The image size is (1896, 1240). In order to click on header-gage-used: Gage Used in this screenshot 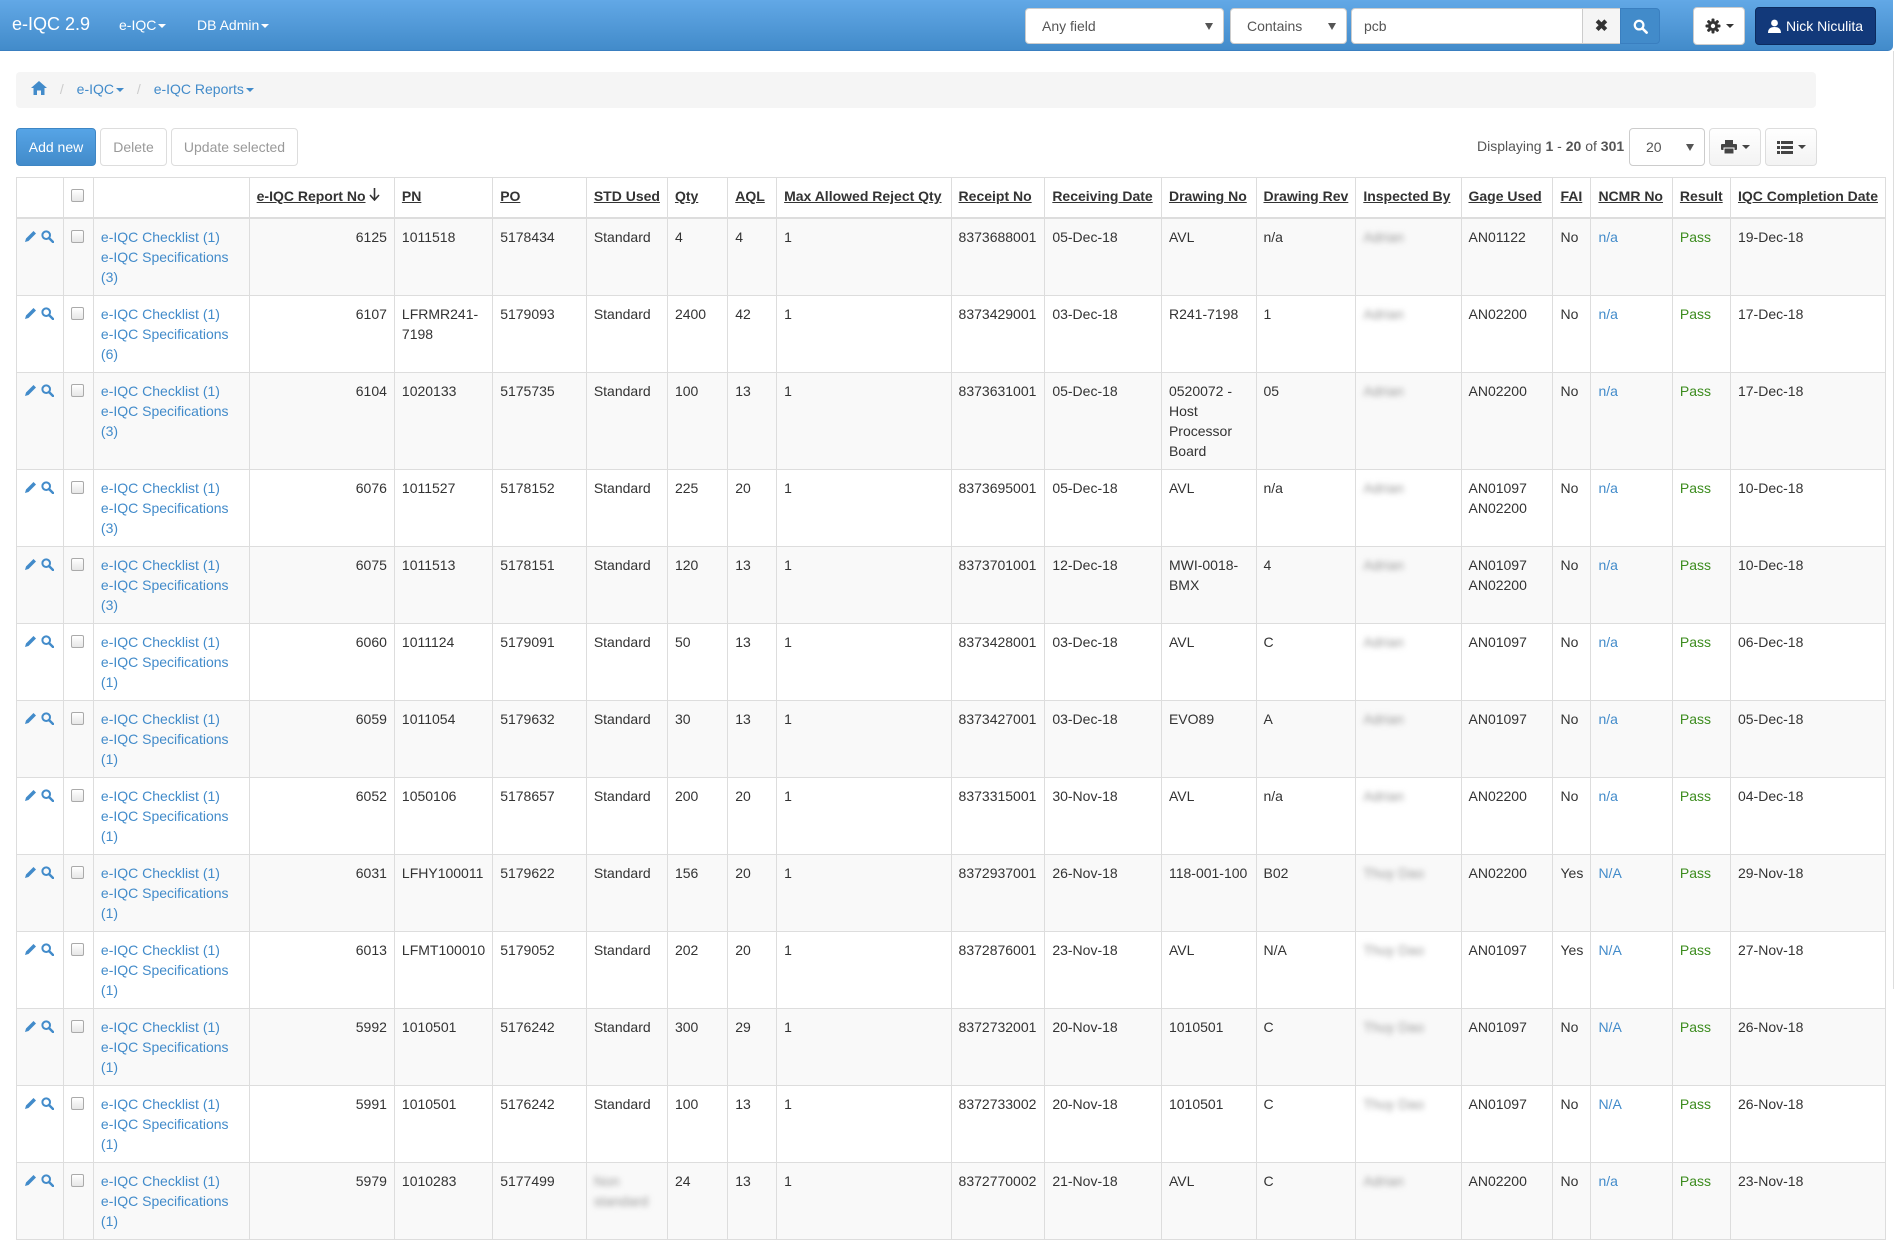, I will do `click(1507, 198)`.